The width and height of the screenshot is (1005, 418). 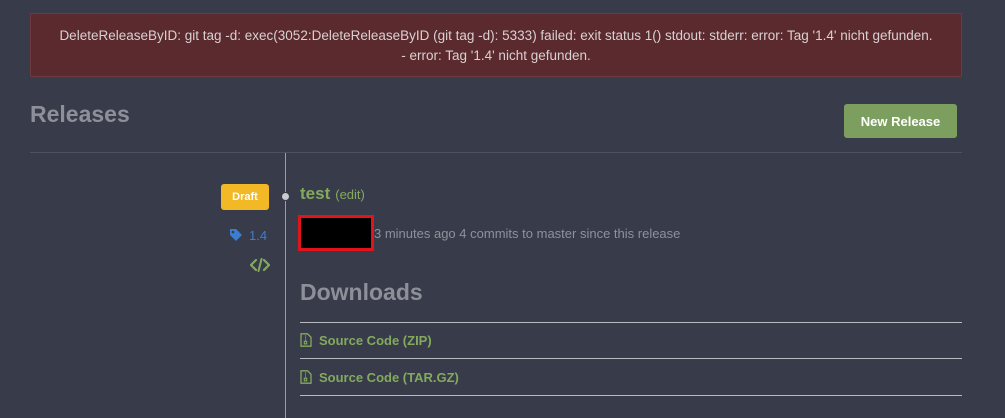 What do you see at coordinates (375, 340) in the screenshot?
I see `download-zip-label: Source Code (ZIP)` at bounding box center [375, 340].